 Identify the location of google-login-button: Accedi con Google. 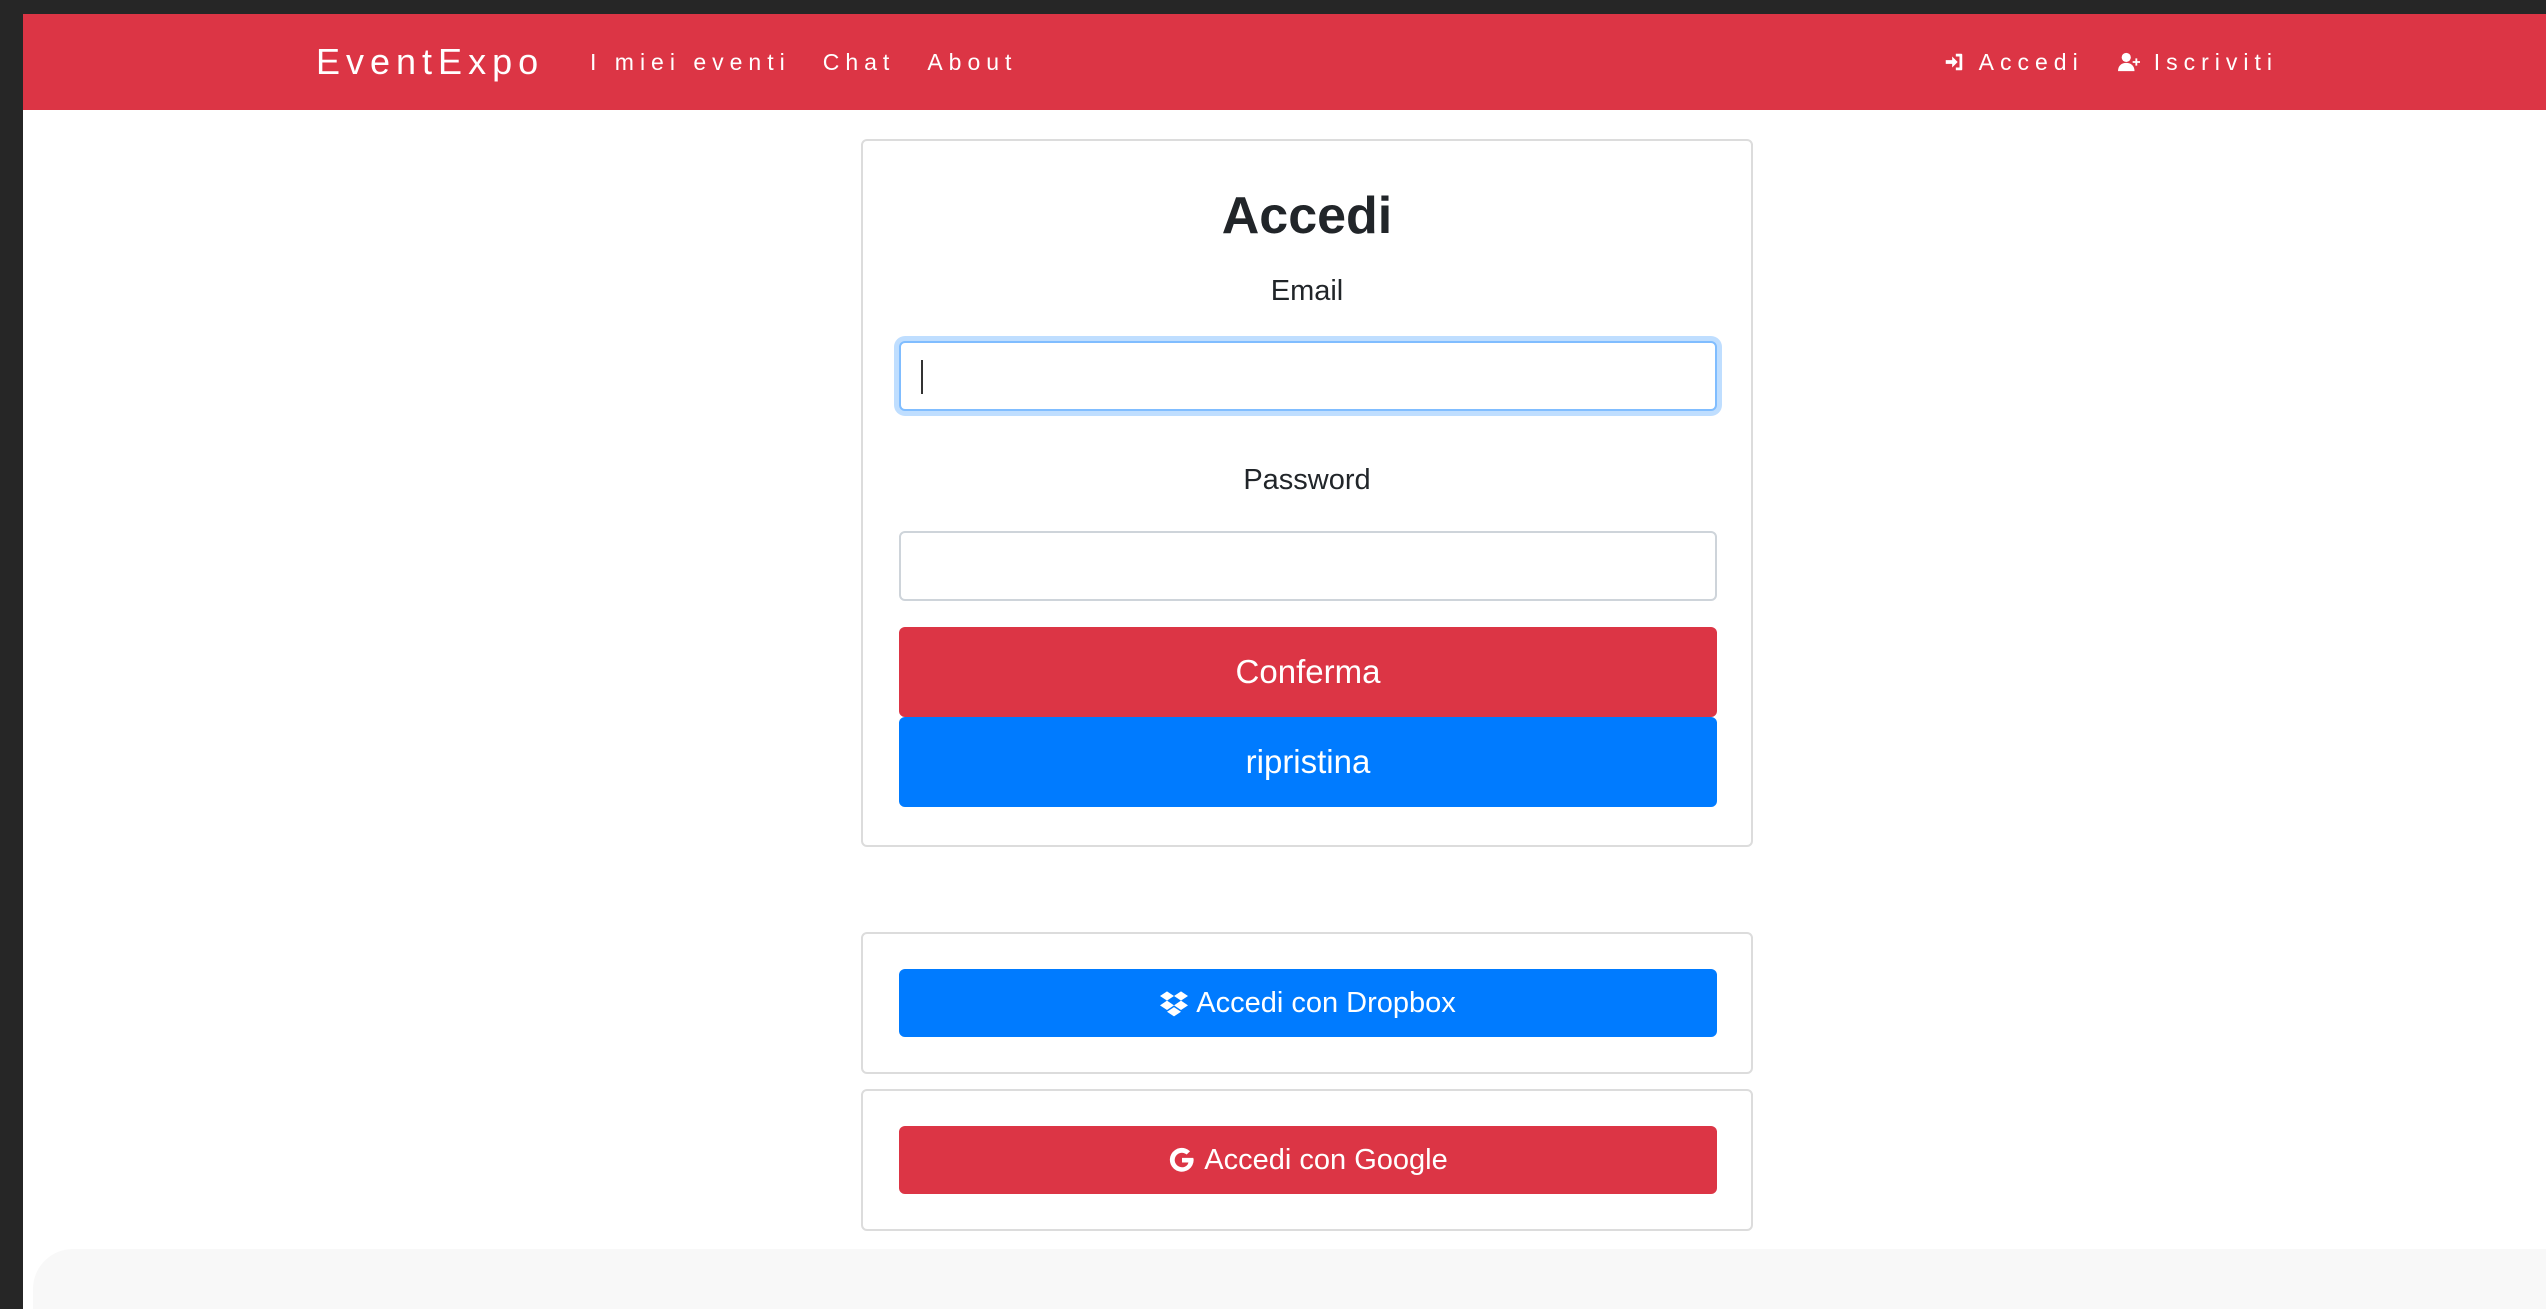
(1308, 1160).